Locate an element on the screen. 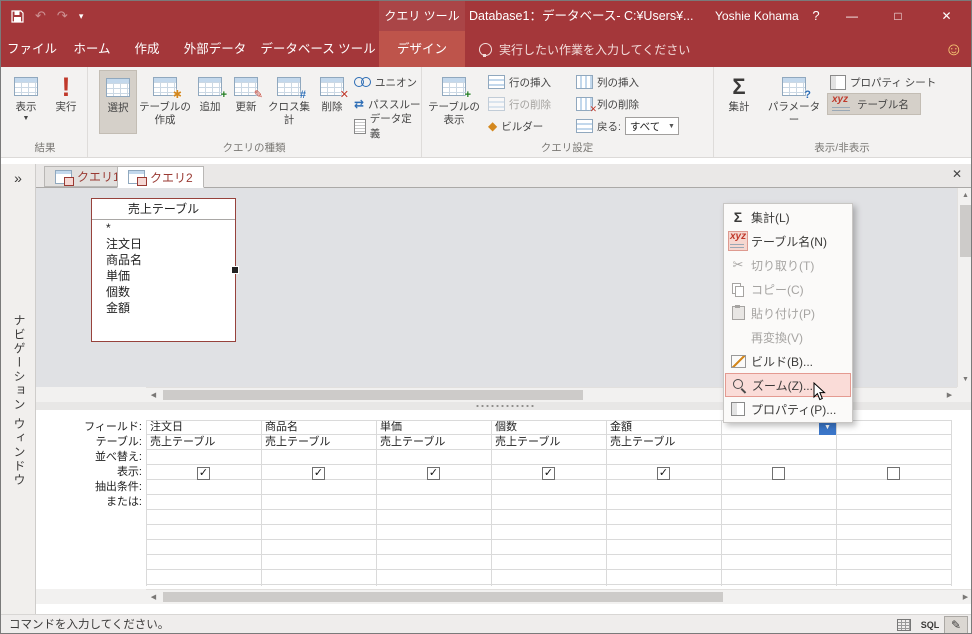 Image resolution: width=972 pixels, height=634 pixels. resize-handle is located at coordinates (235, 270).